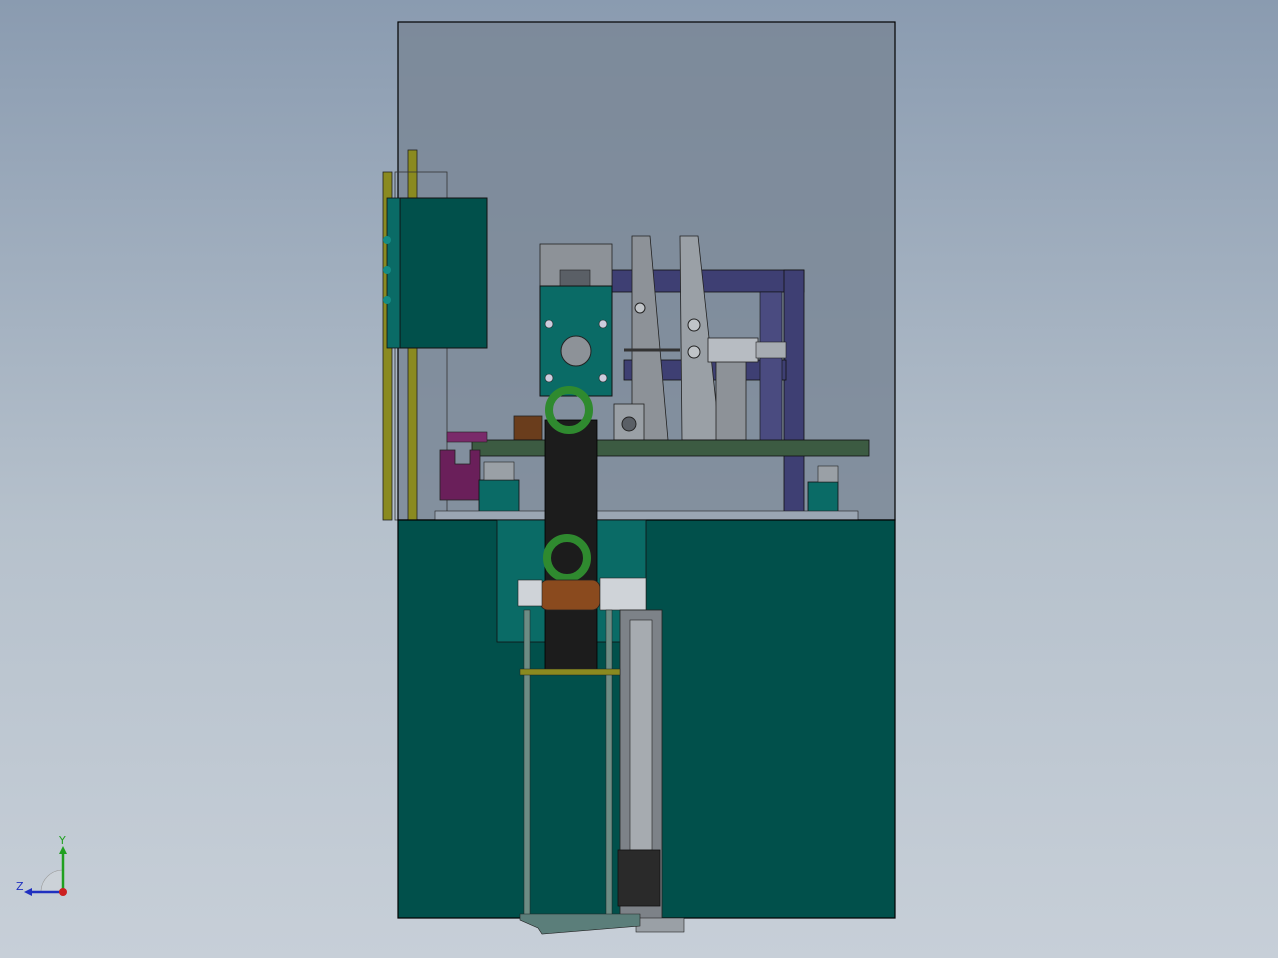  Describe the element at coordinates (828, 474) in the screenshot. I see `guide-carriage-right` at that location.